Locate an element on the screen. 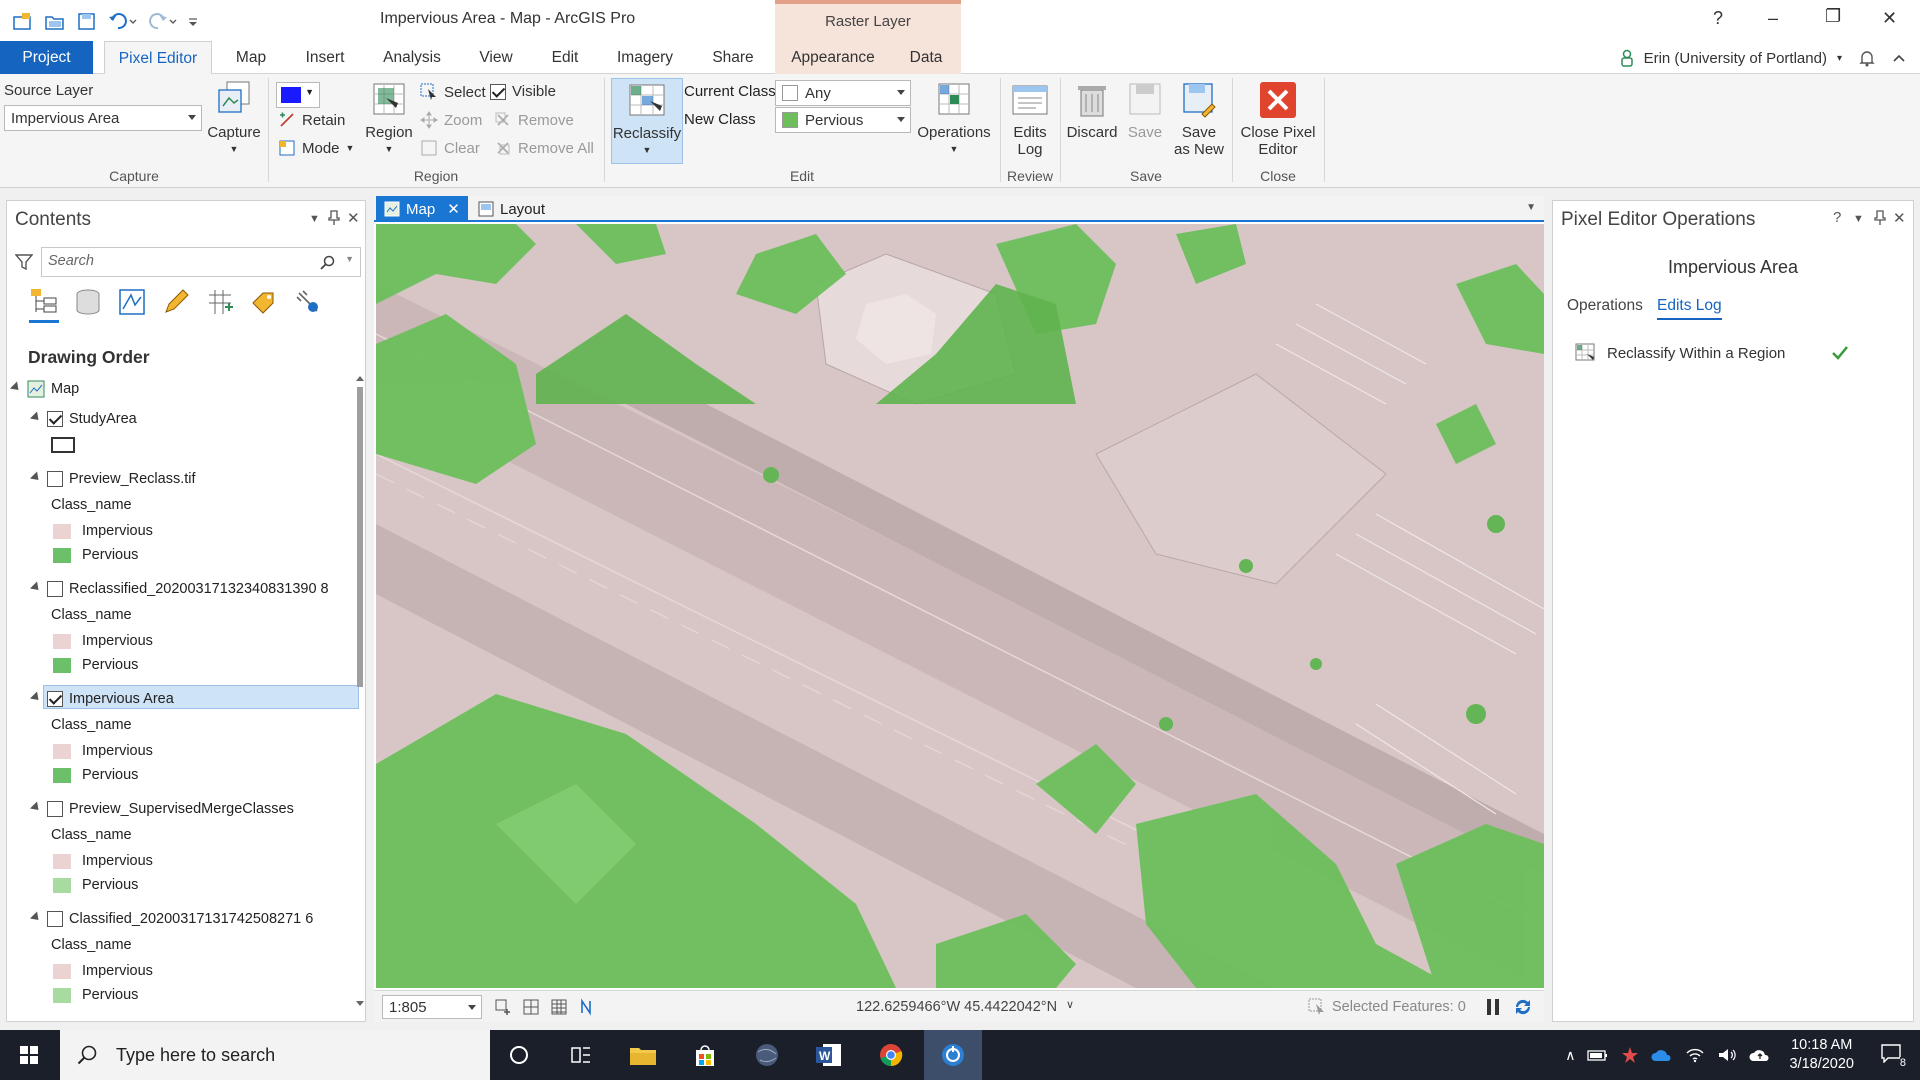 The height and width of the screenshot is (1080, 1920). toc-layer-studyarea: StudyArea is located at coordinates (83, 419).